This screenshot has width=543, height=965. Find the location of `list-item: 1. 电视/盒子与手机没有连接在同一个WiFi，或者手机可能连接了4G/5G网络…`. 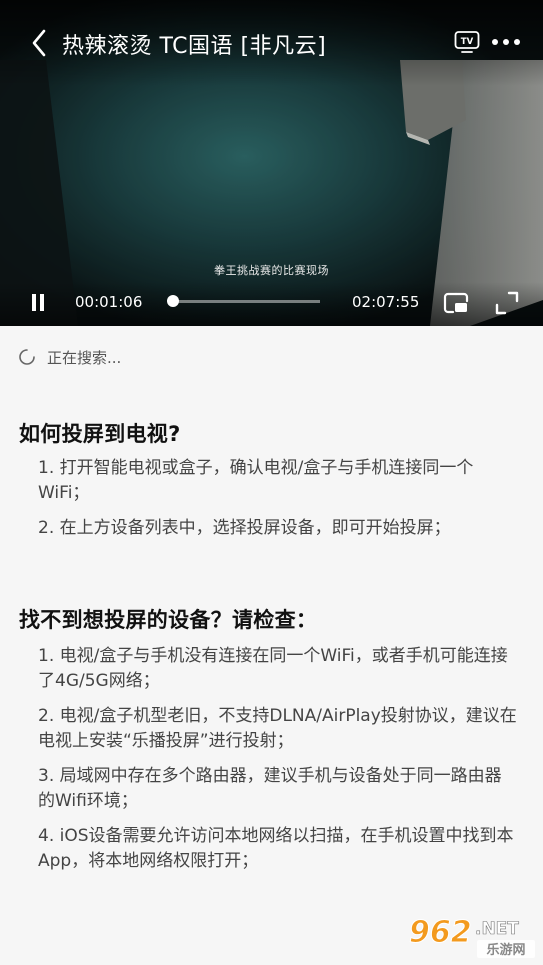

list-item: 1. 电视/盒子与手机没有连接在同一个WiFi，或者手机可能连接了4G/5G网络… is located at coordinates (273, 668).